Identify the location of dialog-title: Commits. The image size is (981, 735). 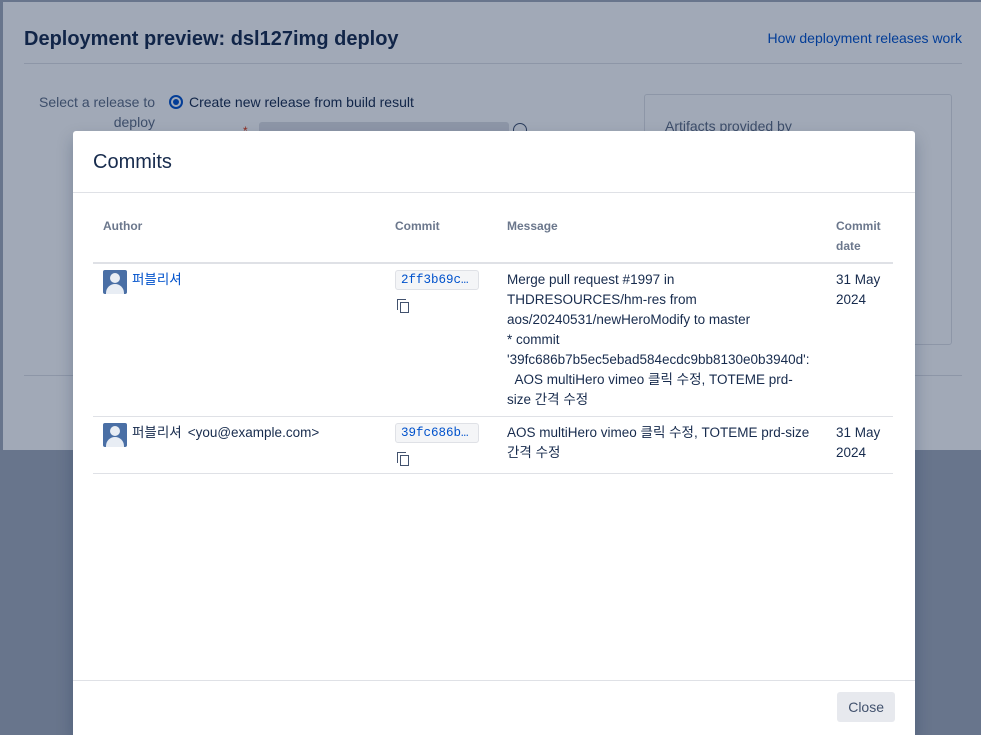
(132, 162).